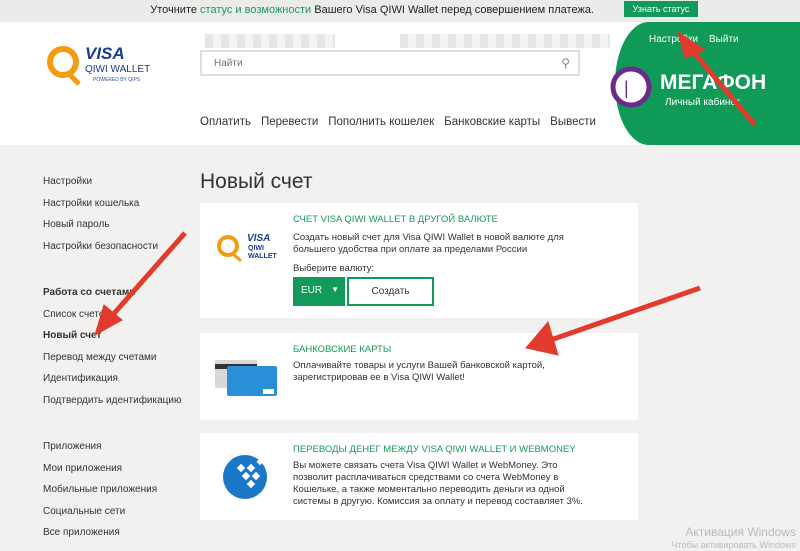  I want to click on qiwi-logo: VISA QIWI WALLET POWERED BY QIPS, so click(102, 66).